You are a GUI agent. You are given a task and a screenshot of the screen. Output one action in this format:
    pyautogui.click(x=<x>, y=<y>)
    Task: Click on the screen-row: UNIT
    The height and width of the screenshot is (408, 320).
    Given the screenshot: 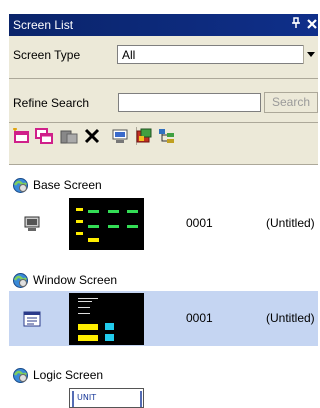 What is the action you would take?
    pyautogui.click(x=163, y=397)
    